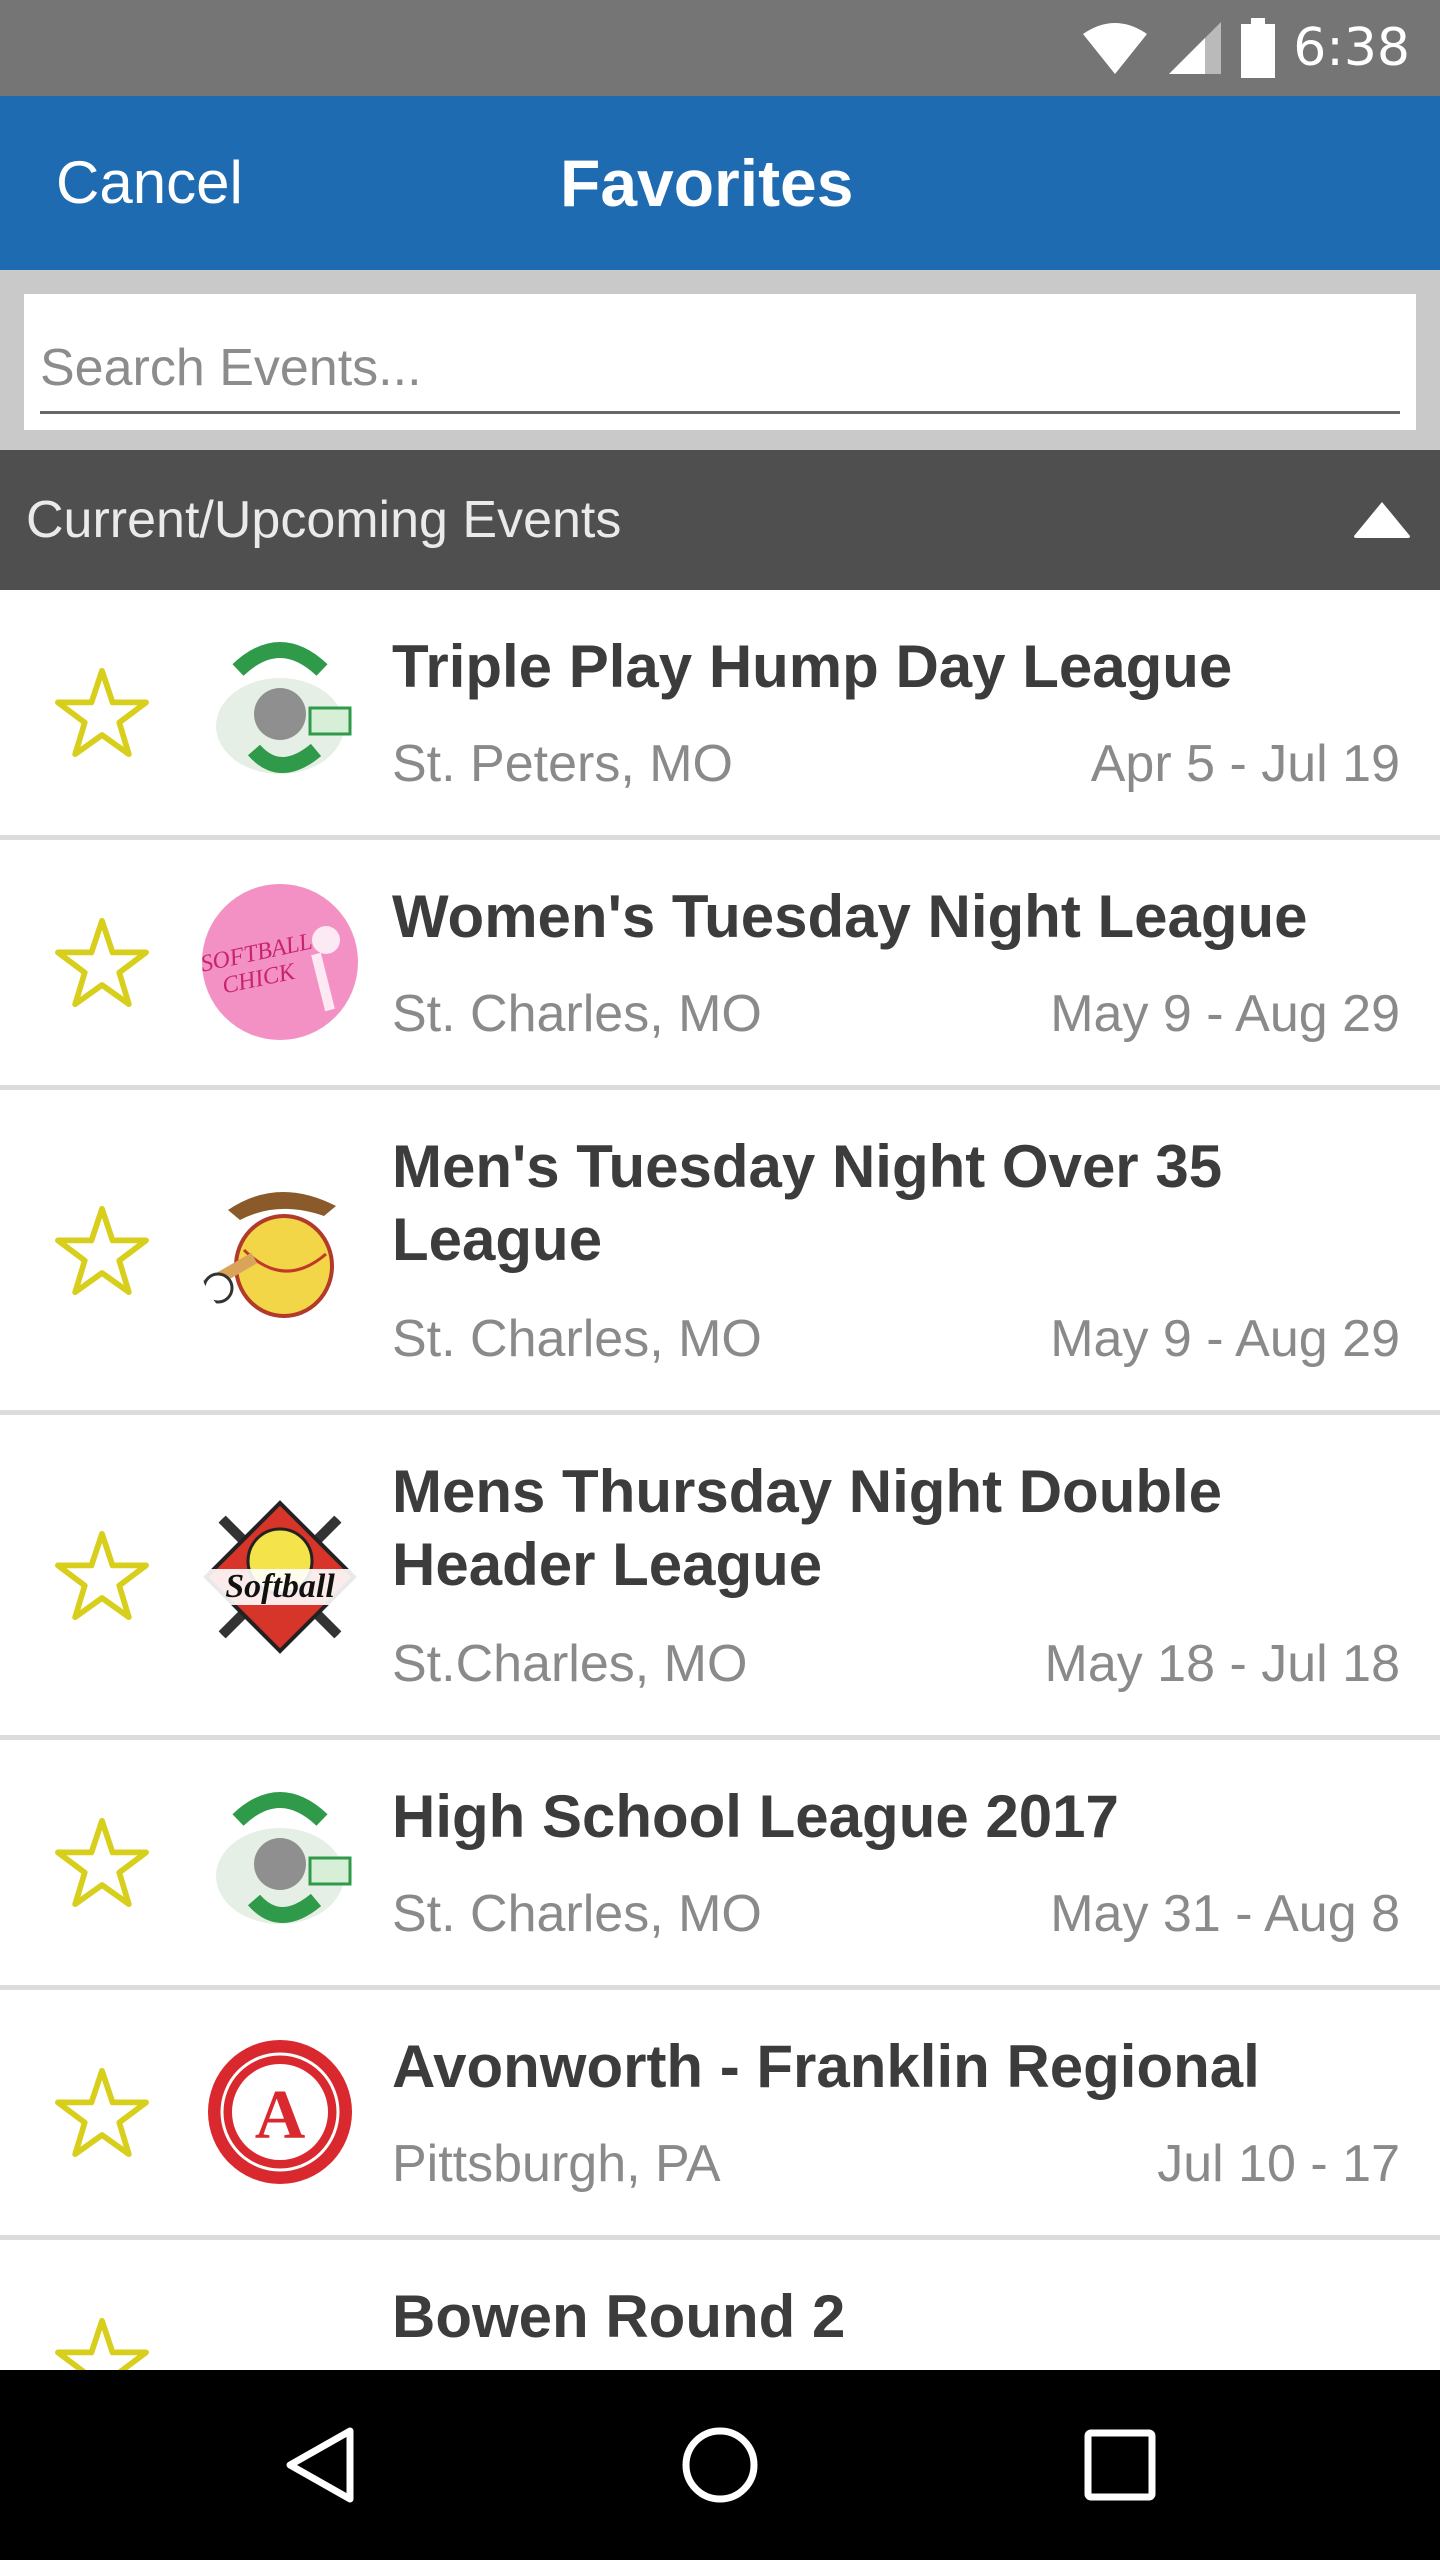 The width and height of the screenshot is (1440, 2560). I want to click on search-input, so click(720, 369).